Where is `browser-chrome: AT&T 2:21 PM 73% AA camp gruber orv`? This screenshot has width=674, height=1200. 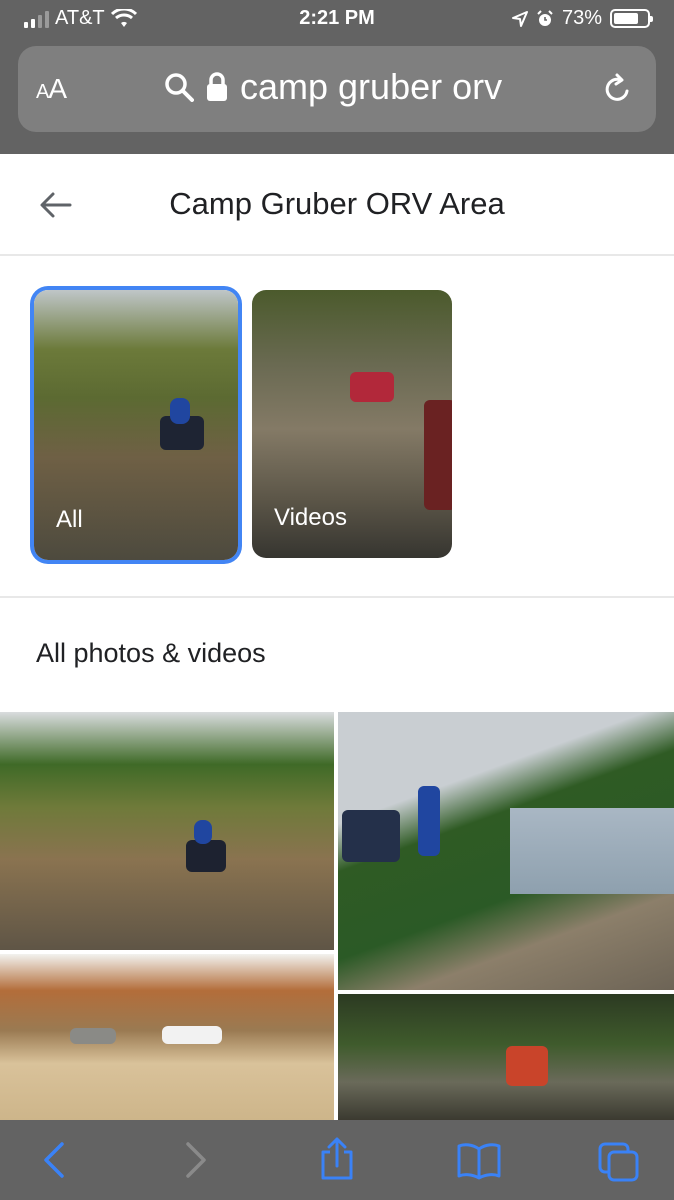
browser-chrome: AT&T 2:21 PM 73% AA camp gruber orv is located at coordinates (337, 77).